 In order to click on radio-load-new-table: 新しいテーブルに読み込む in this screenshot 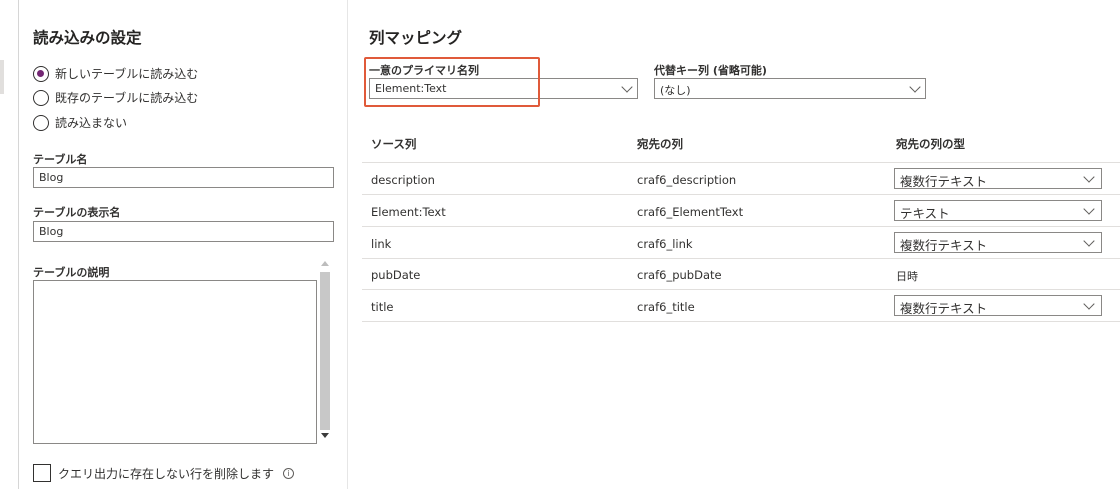, I will do `click(115, 73)`.